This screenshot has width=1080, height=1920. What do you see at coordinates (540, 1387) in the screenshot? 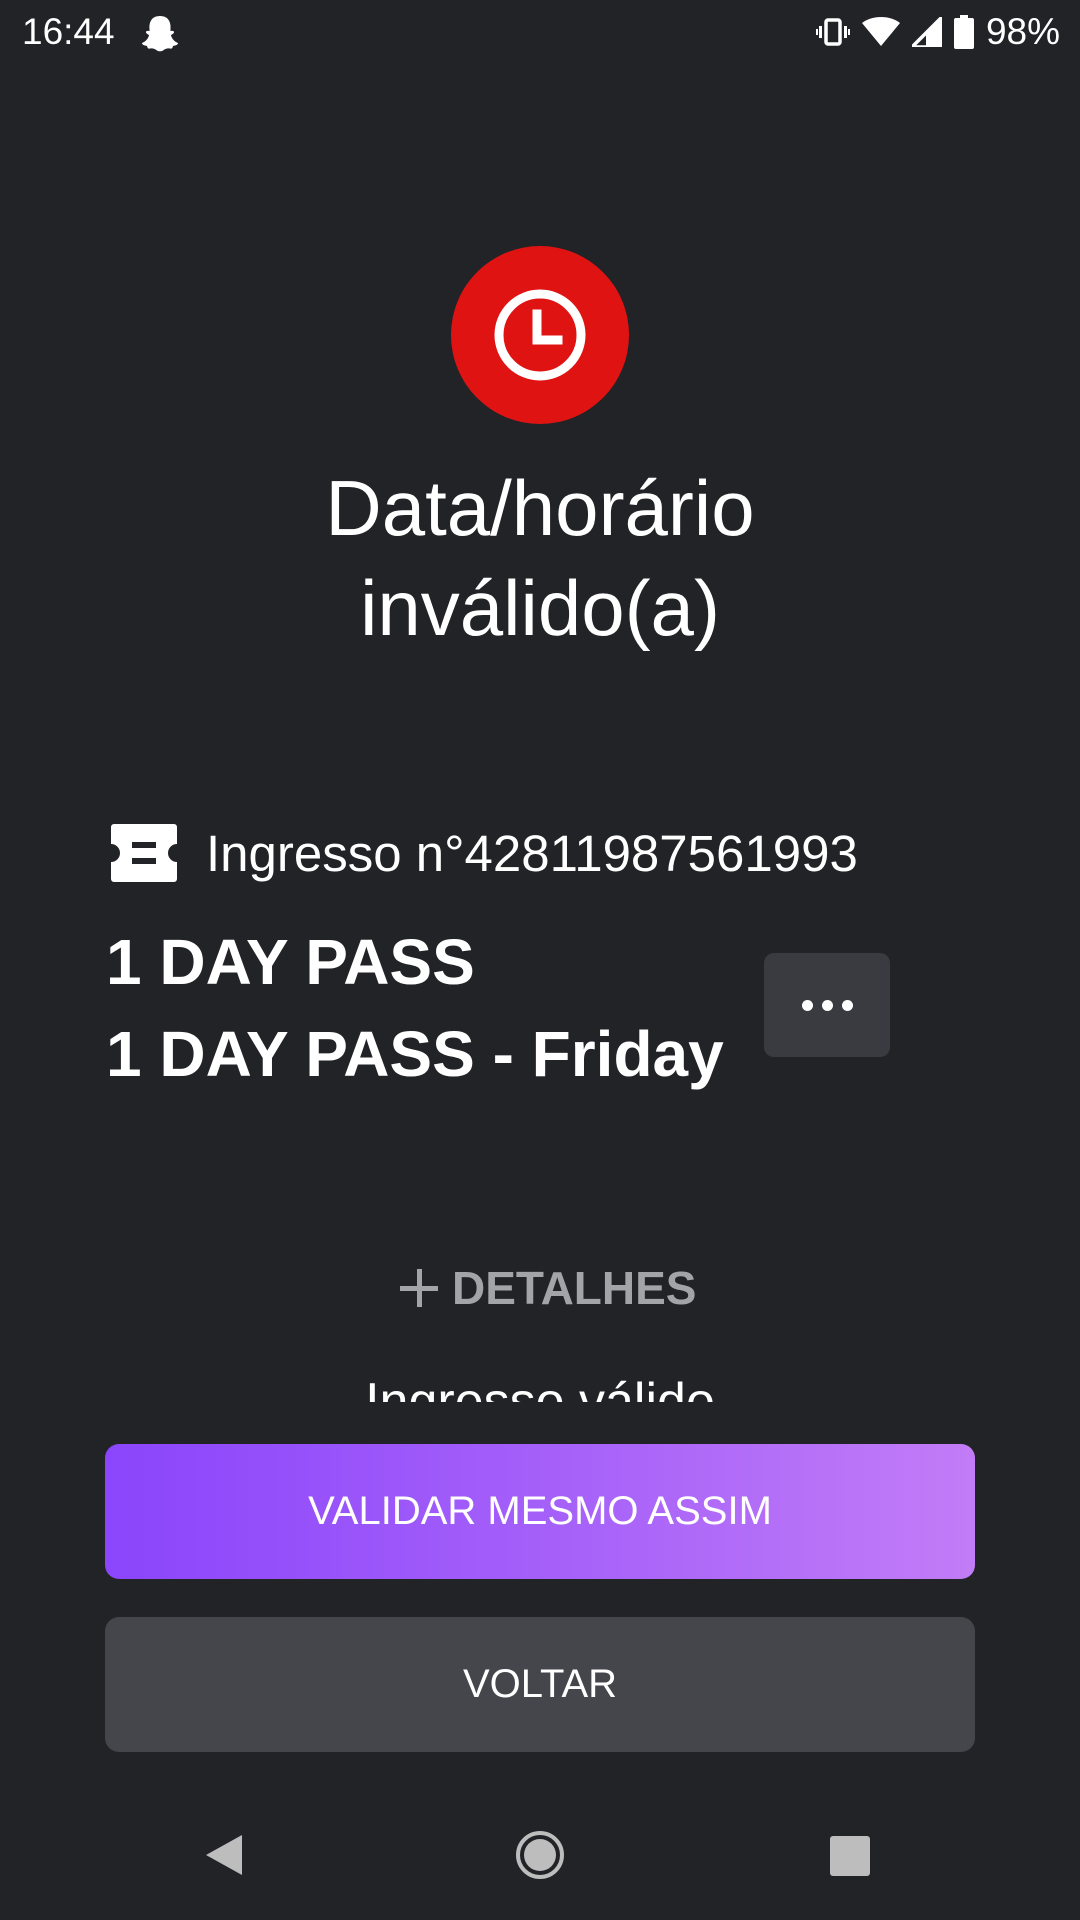
I see `ticket-status-text: Ingresso válido` at bounding box center [540, 1387].